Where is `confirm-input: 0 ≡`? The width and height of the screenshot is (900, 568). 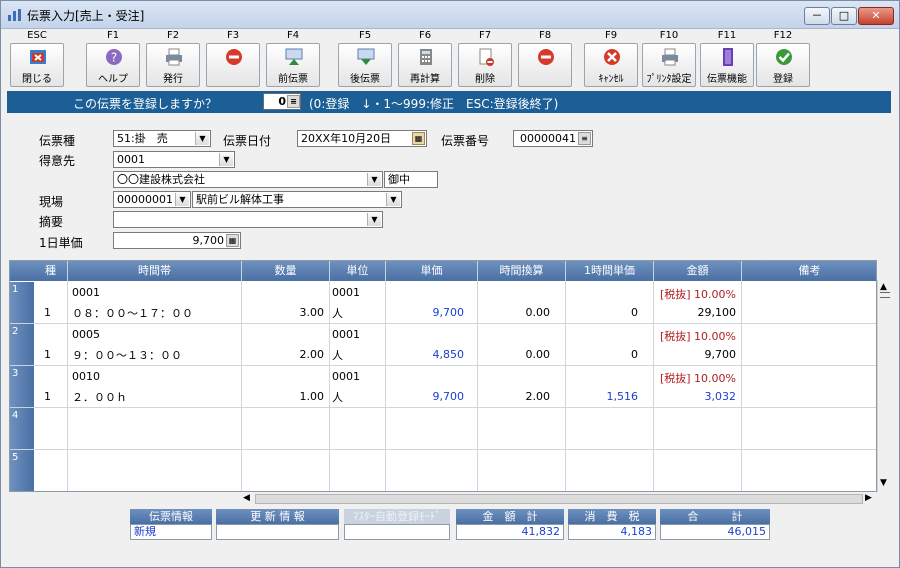
confirm-input: 0 ≡ is located at coordinates (282, 101).